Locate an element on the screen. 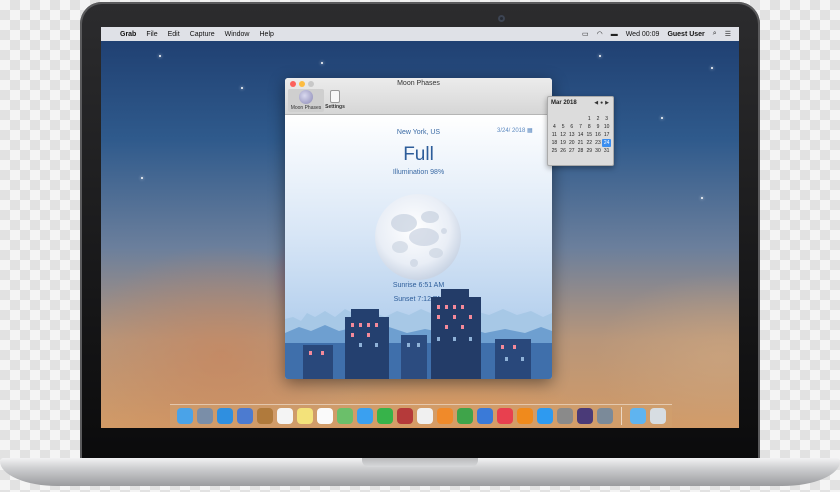 This screenshot has height=492, width=840. camera is located at coordinates (501, 18).